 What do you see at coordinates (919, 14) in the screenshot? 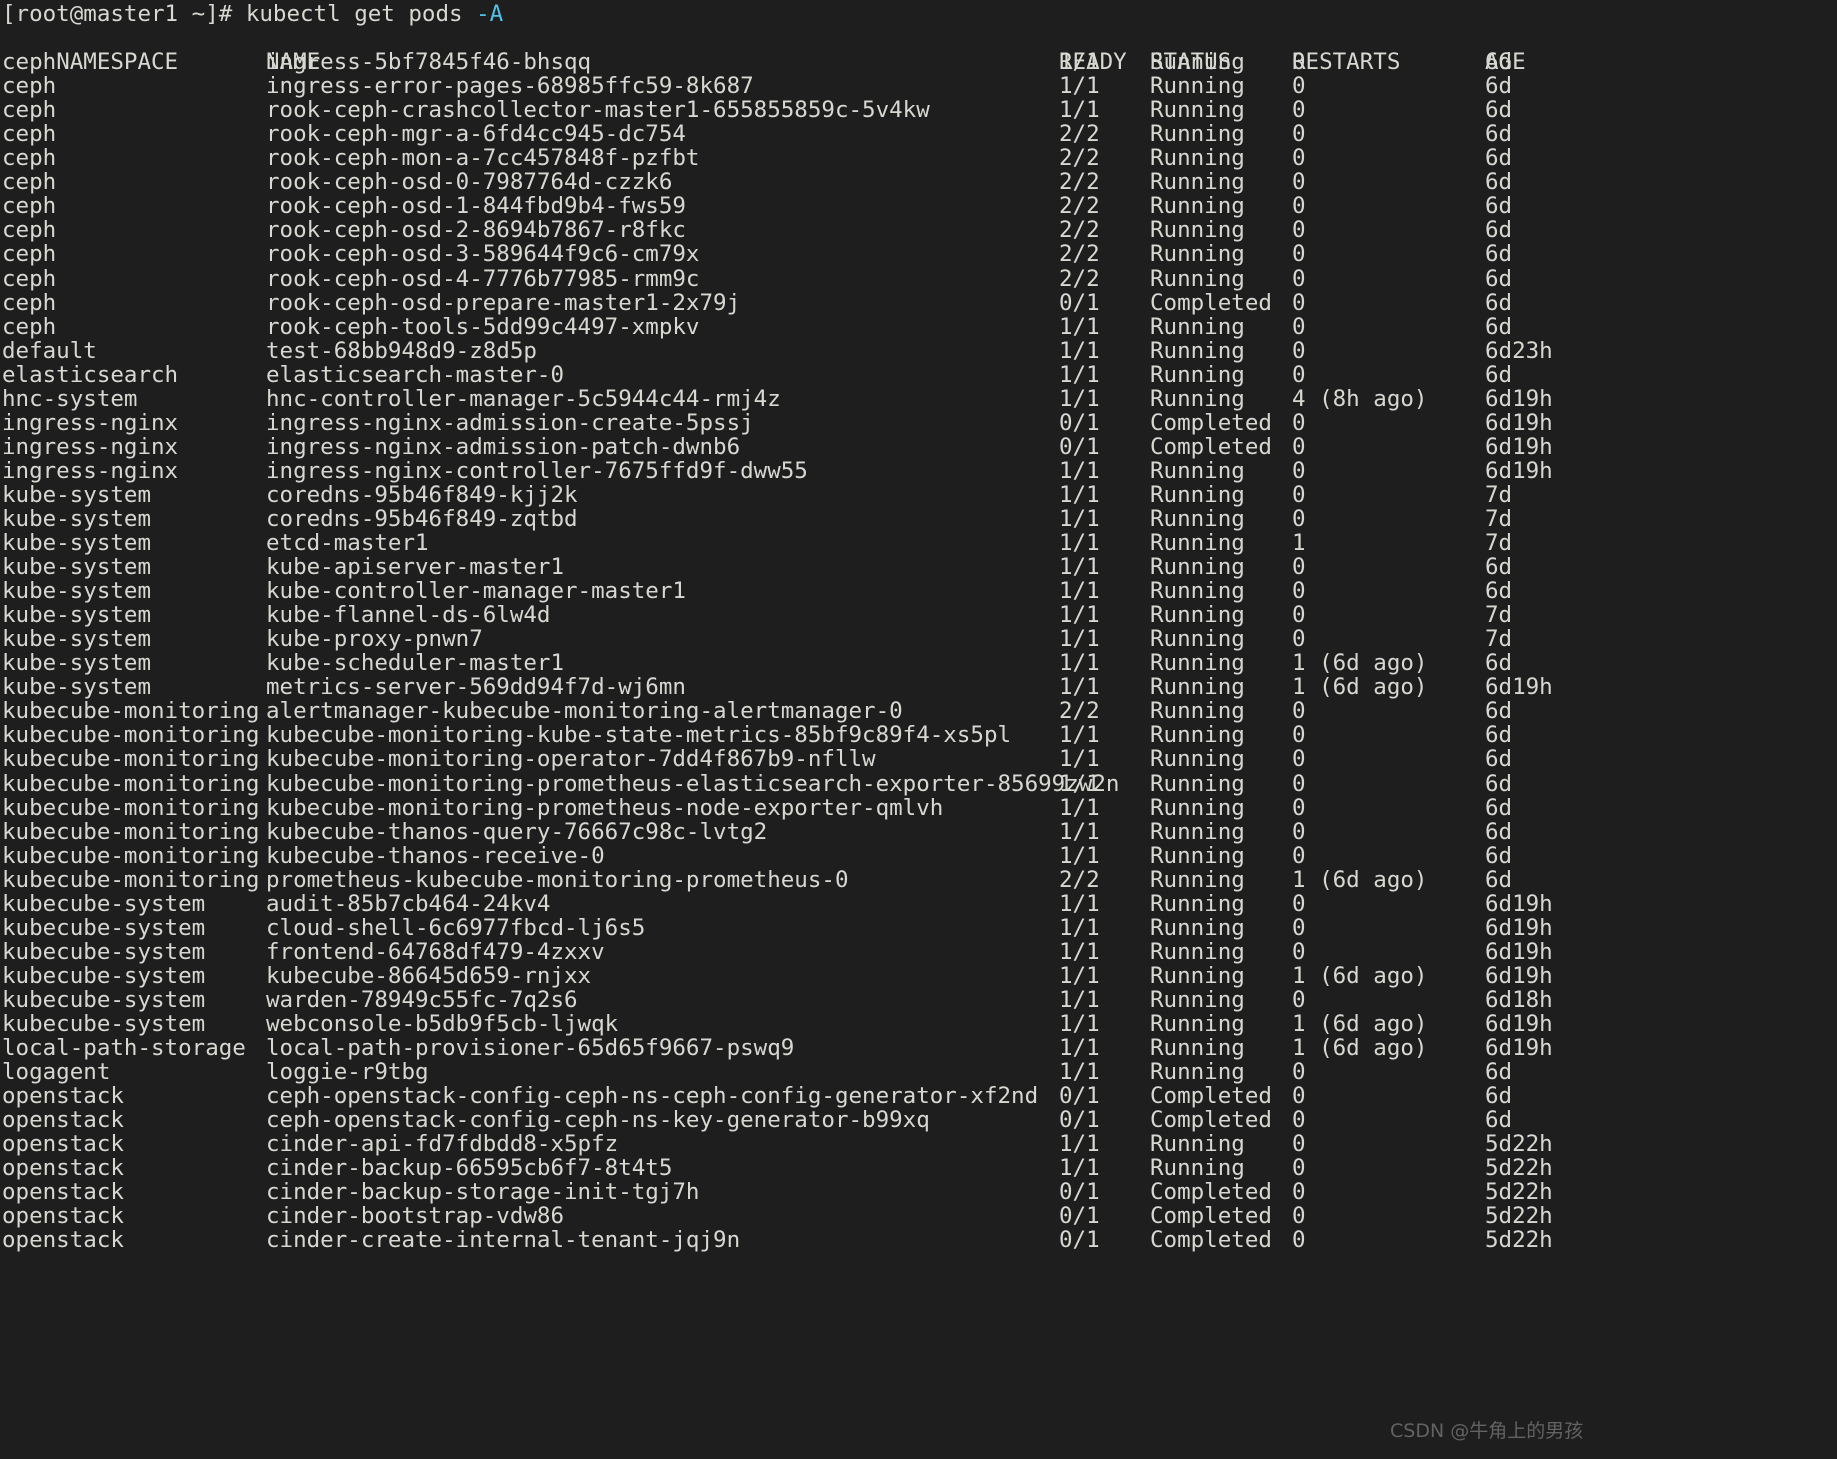
I see `shell-prompt-line: [root@master1 ~]# kubectl get pods -A` at bounding box center [919, 14].